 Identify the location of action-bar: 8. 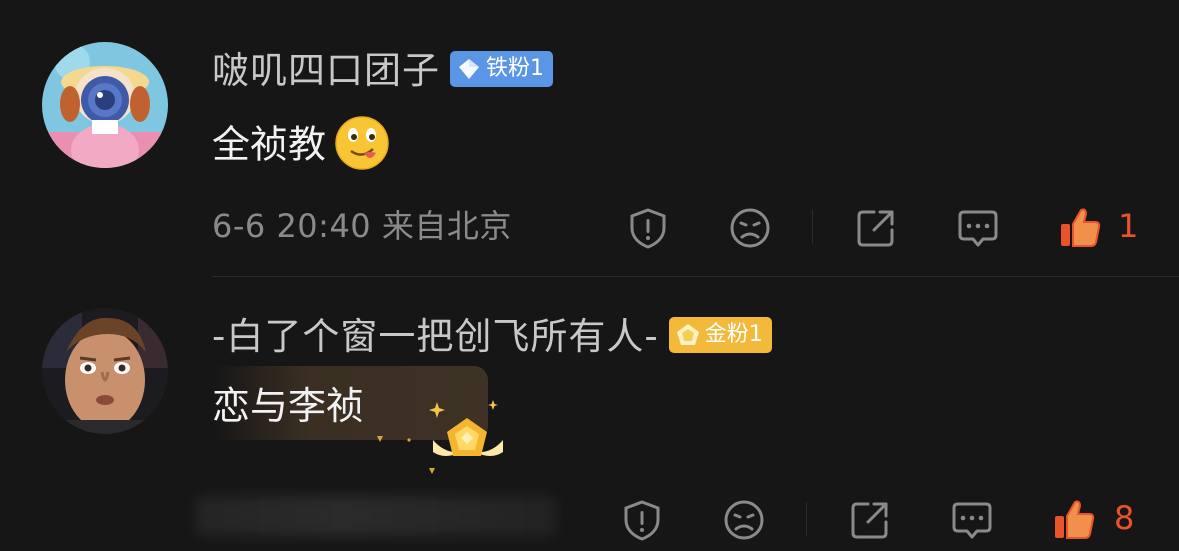
(589, 518).